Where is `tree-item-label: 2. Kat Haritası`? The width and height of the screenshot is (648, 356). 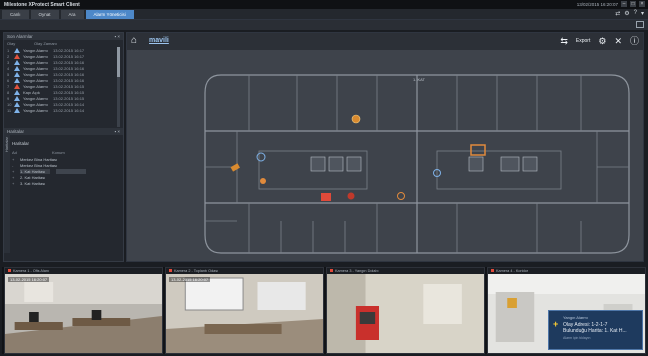 tree-item-label: 2. Kat Haritası is located at coordinates (33, 177).